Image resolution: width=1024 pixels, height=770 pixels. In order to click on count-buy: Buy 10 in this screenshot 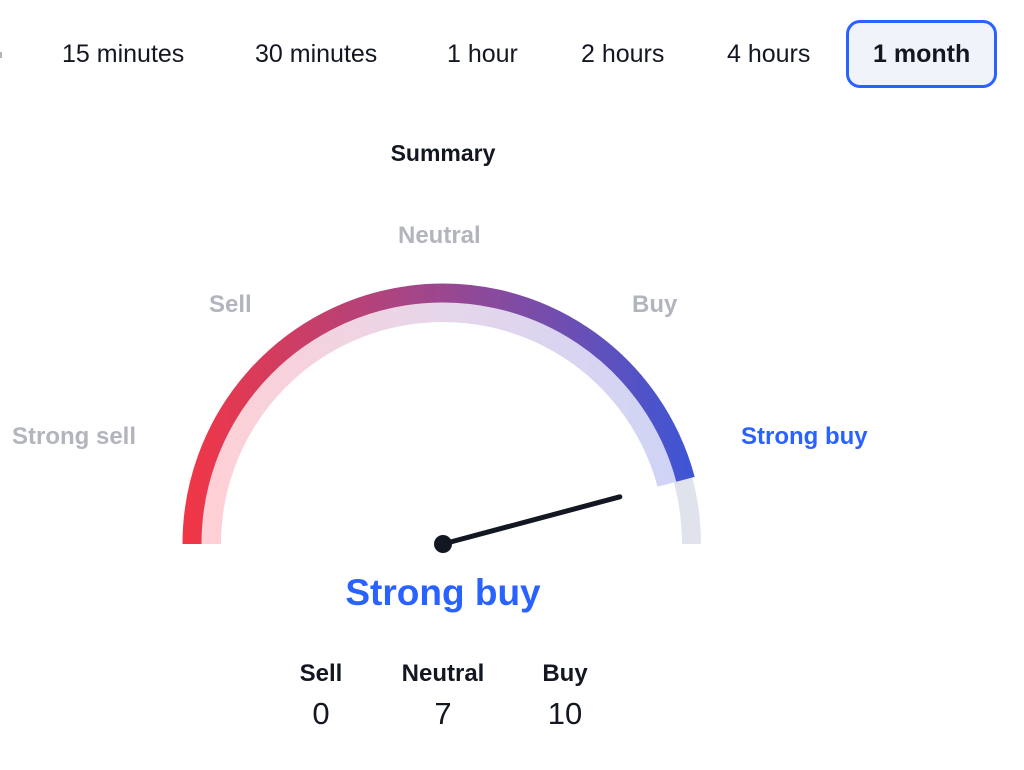, I will do `click(565, 696)`.